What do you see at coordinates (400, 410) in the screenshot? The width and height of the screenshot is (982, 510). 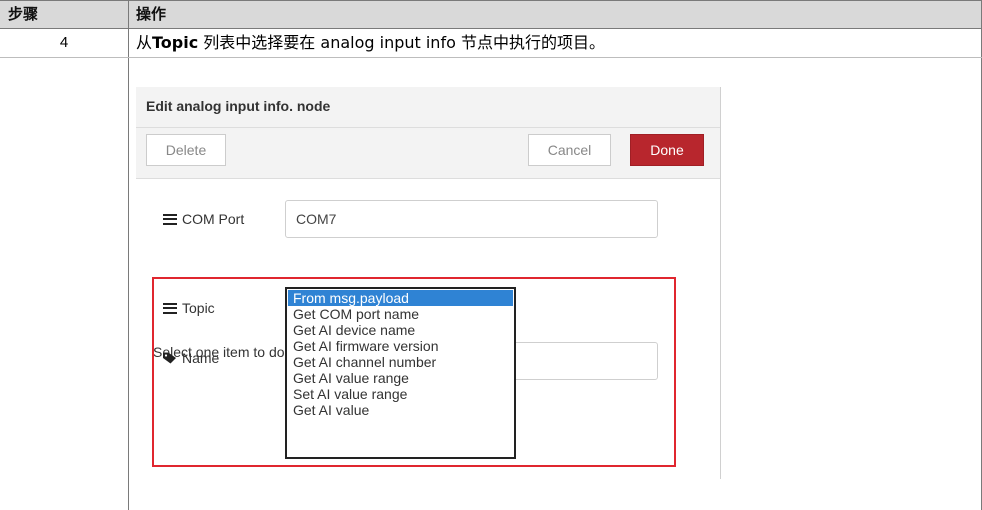 I see `topic-option: Get AI value` at bounding box center [400, 410].